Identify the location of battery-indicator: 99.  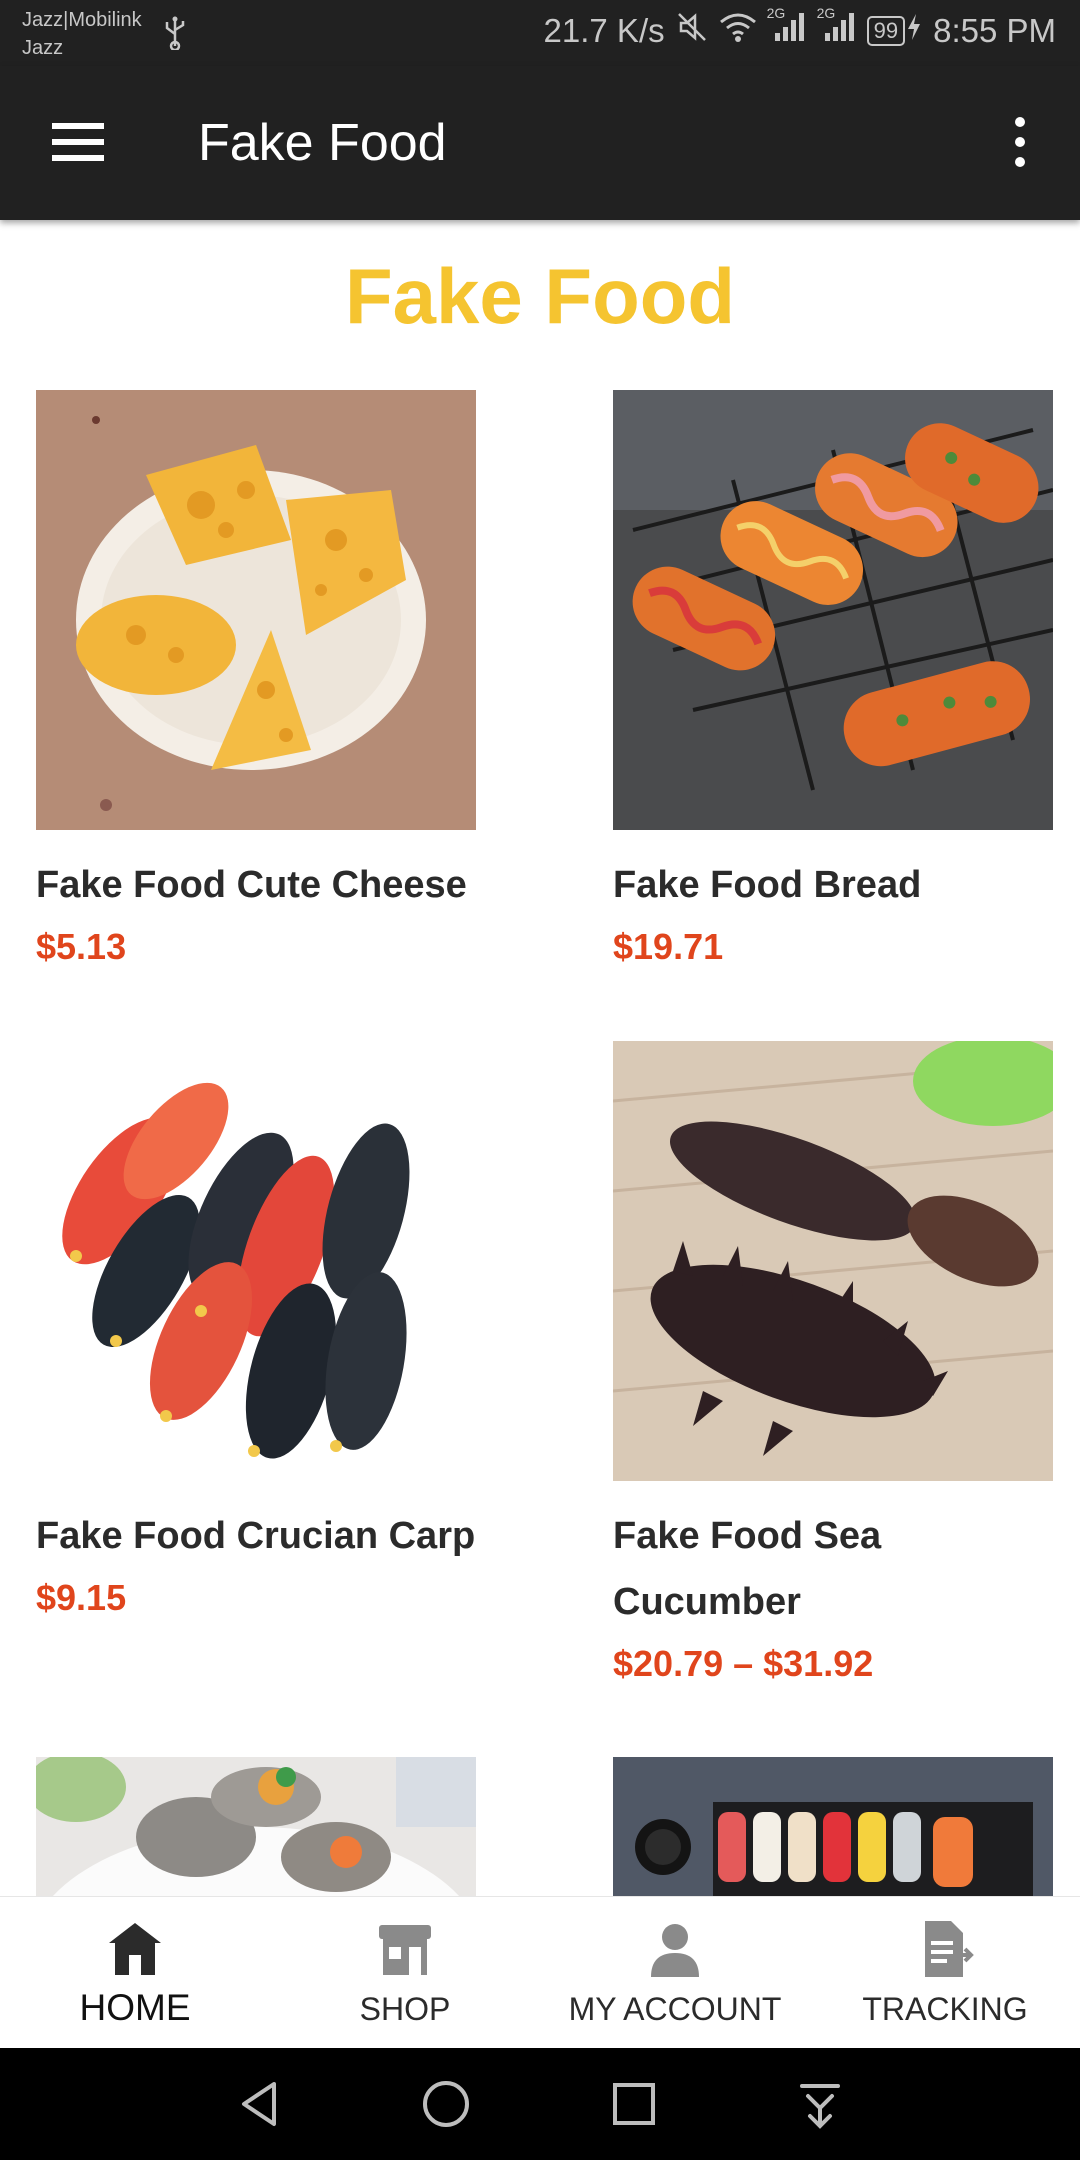
(894, 31).